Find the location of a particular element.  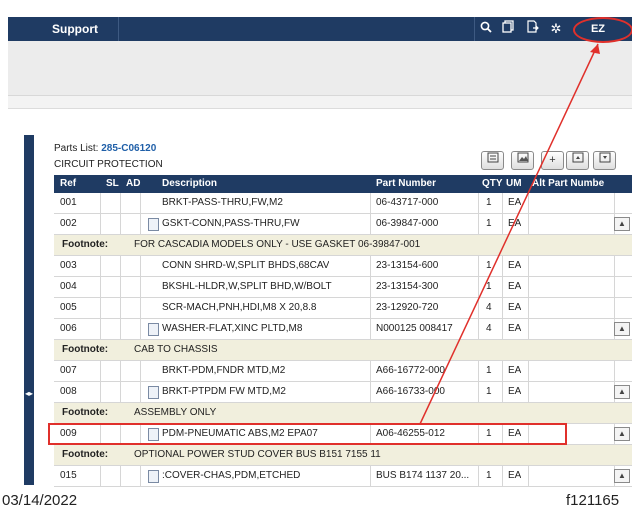

col-part-number: Part Number is located at coordinates (406, 184).